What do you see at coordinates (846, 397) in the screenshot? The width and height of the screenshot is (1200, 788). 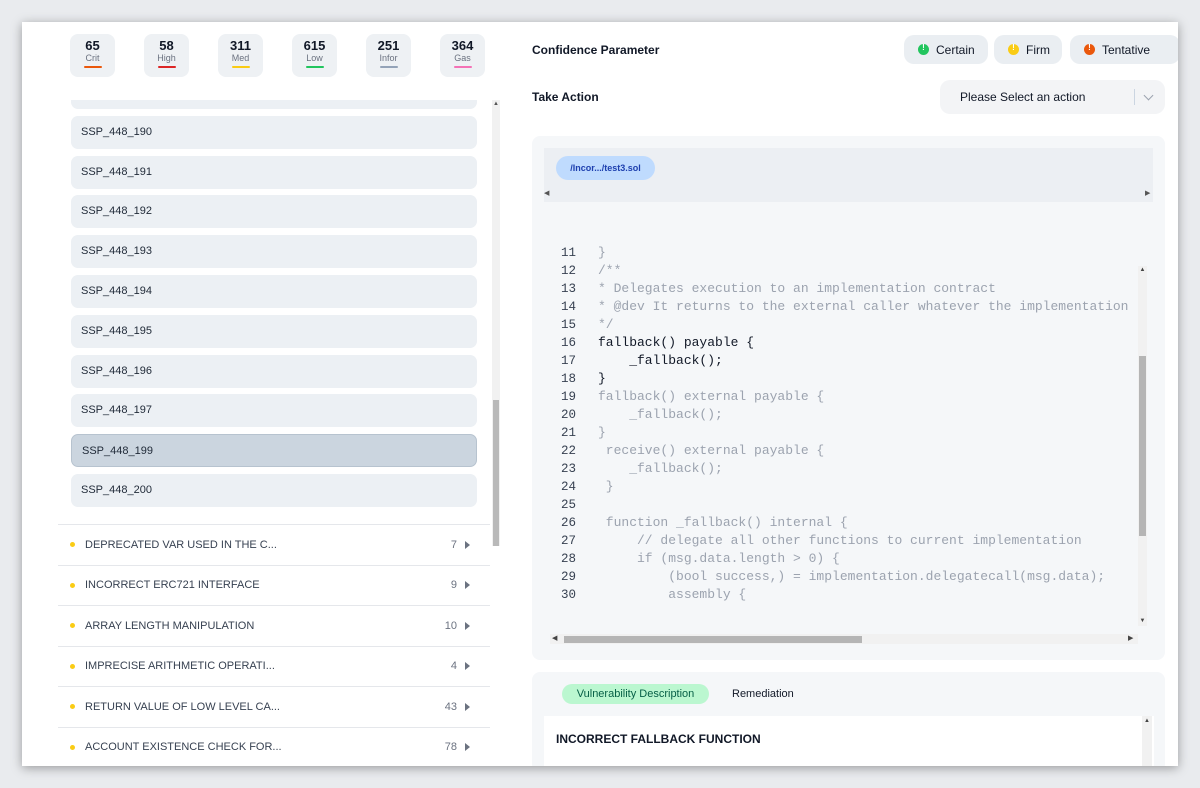 I see `code-line: 19 fallback() external payable {` at bounding box center [846, 397].